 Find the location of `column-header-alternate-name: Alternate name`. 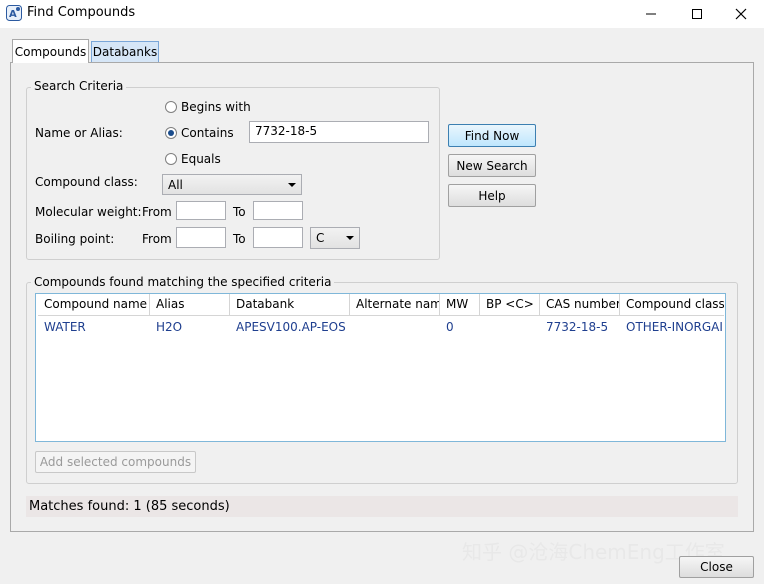

column-header-alternate-name: Alternate name is located at coordinates (395, 305).